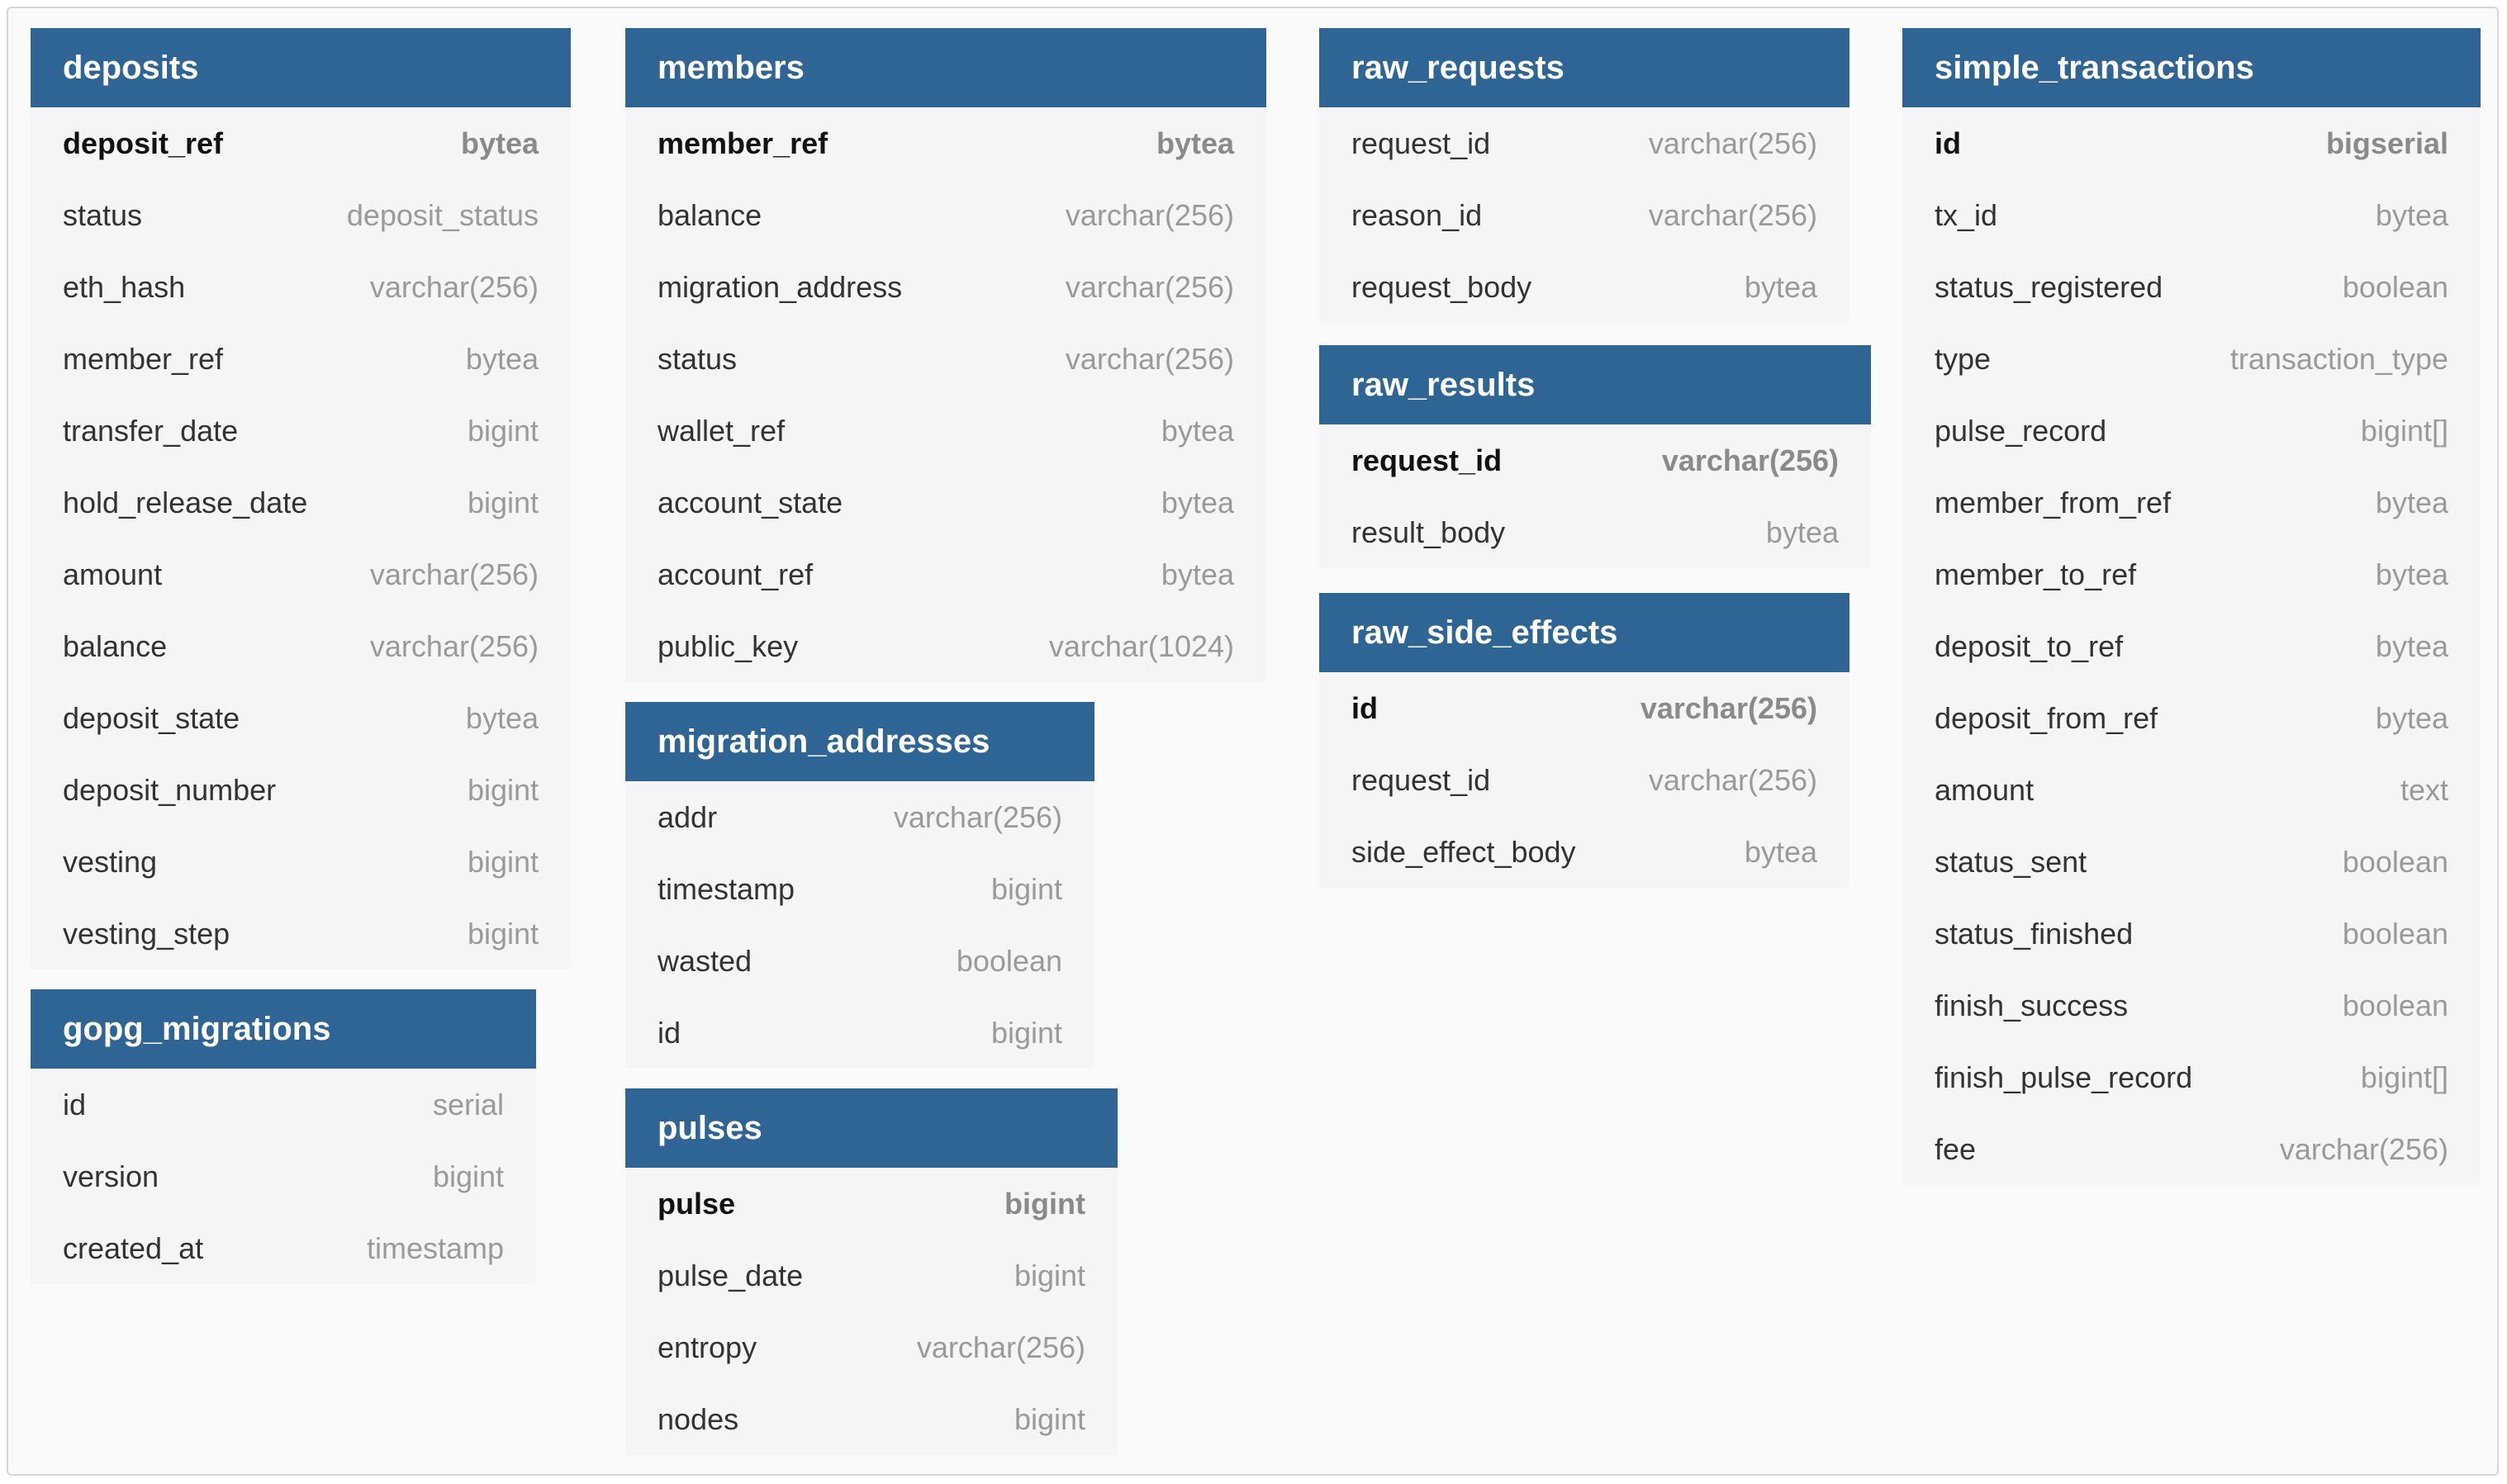 The height and width of the screenshot is (1484, 2507). I want to click on column-name: pulse_date, so click(731, 1275).